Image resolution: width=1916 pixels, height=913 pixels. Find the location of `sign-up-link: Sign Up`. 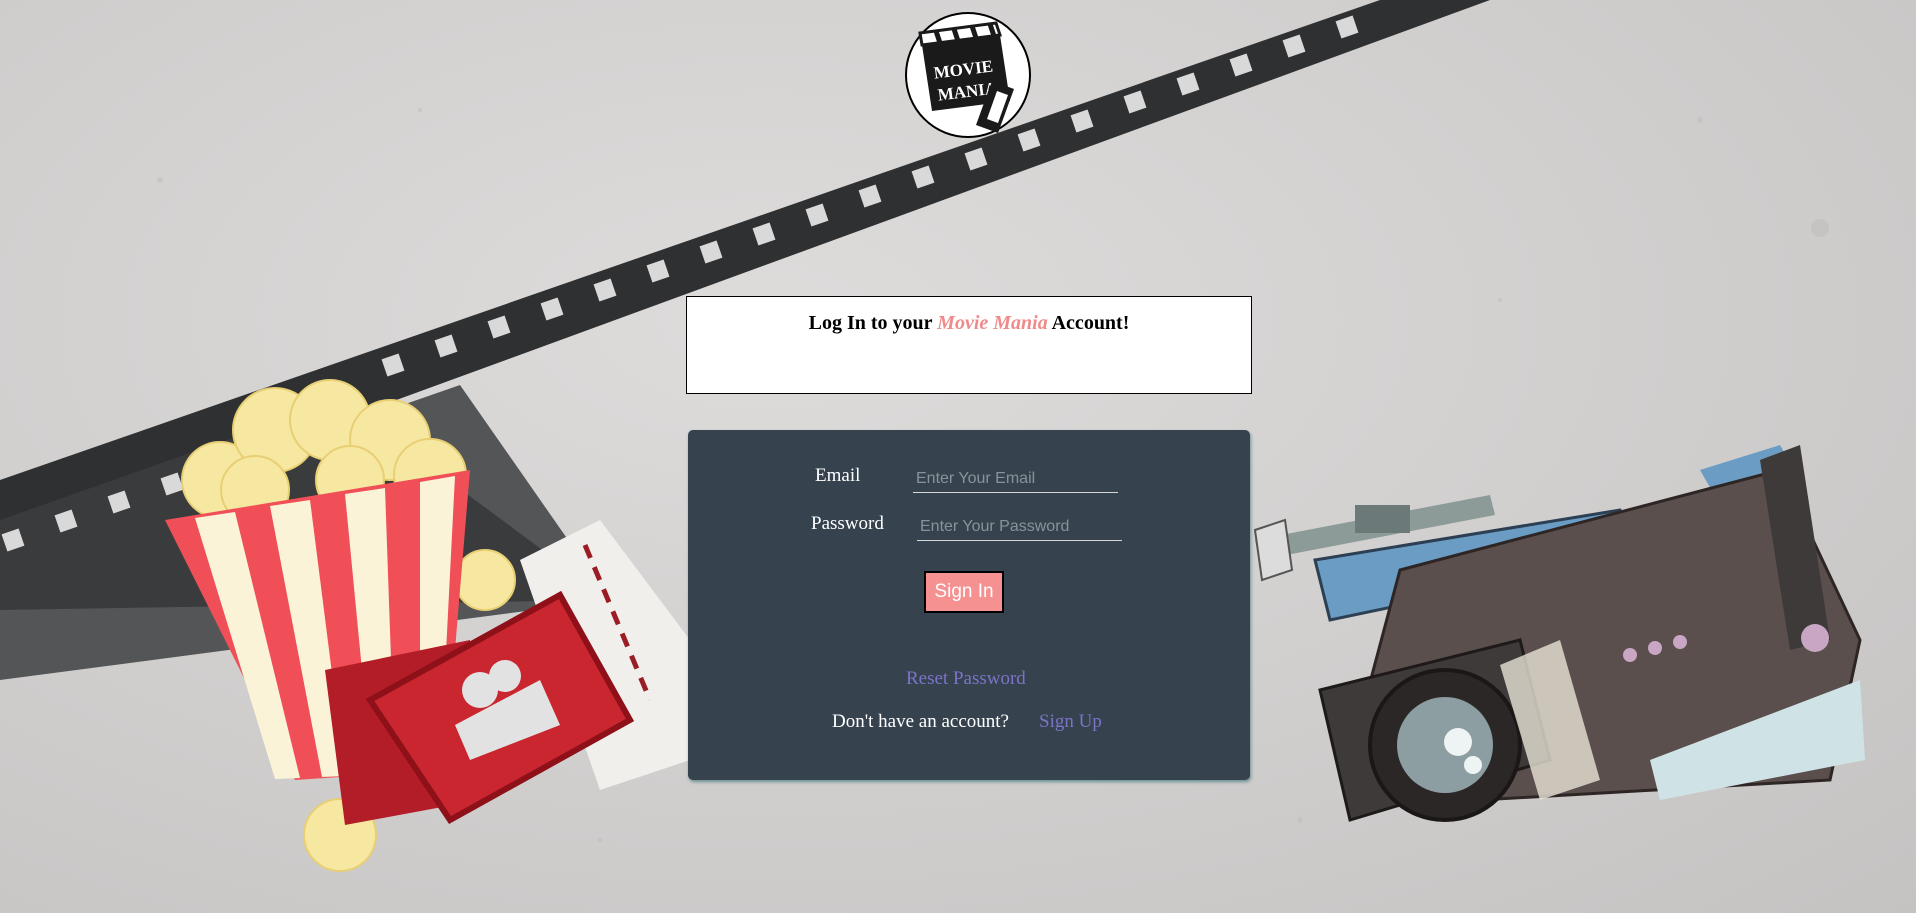

sign-up-link: Sign Up is located at coordinates (1070, 722).